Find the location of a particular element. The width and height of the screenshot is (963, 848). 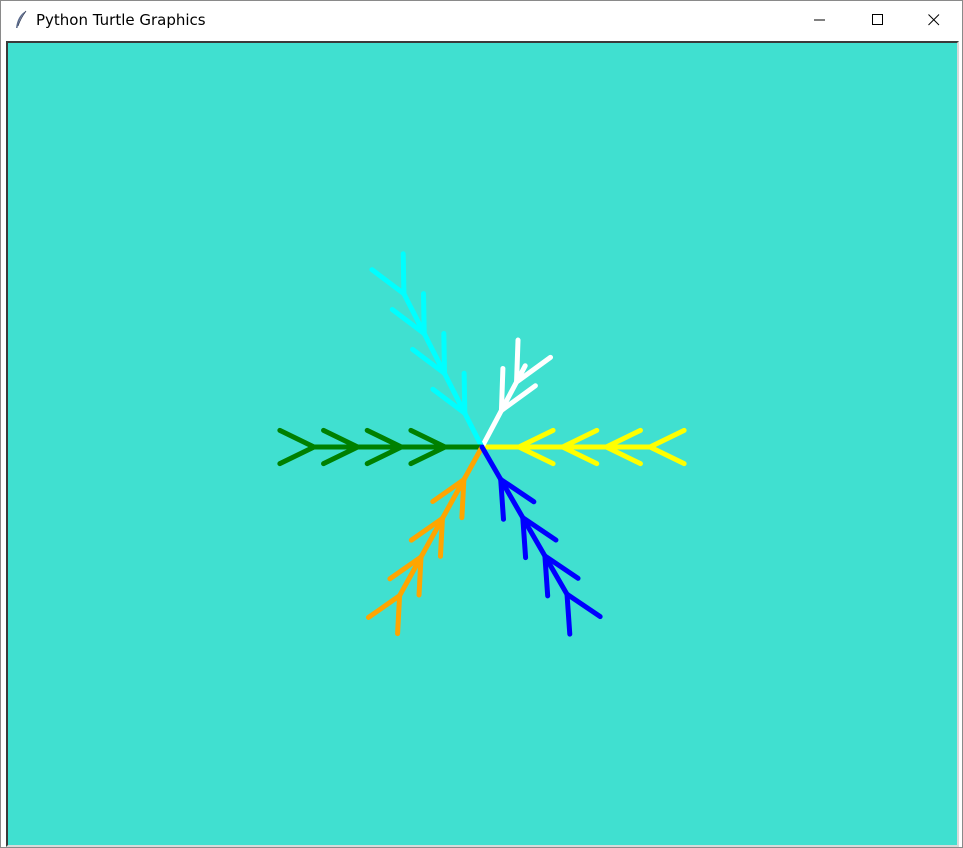

close-button is located at coordinates (934, 20).